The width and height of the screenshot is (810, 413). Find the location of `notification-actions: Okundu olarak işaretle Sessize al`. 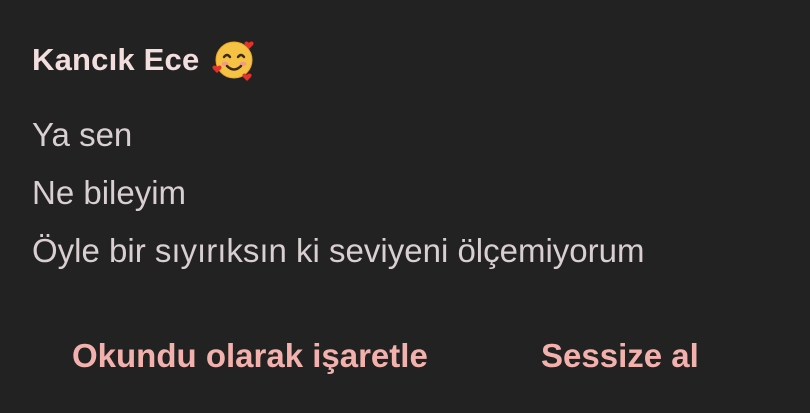

notification-actions: Okundu olarak işaretle Sessize al is located at coordinates (405, 356).